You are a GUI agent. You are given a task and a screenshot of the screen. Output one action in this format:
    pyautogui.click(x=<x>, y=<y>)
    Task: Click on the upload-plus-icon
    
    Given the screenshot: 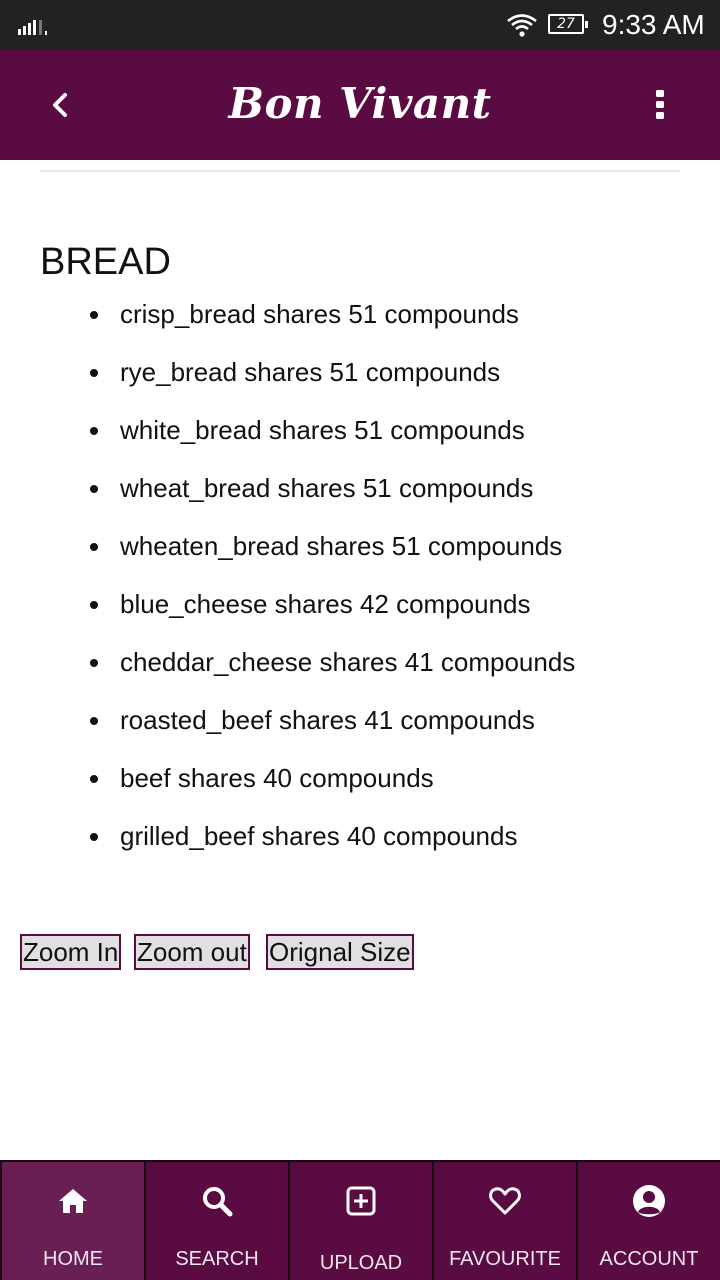 What is the action you would take?
    pyautogui.click(x=361, y=1201)
    